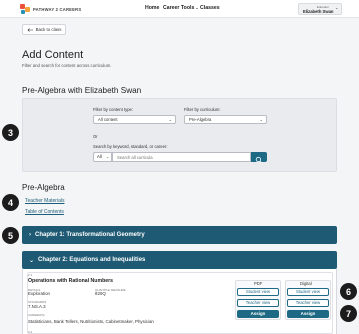  What do you see at coordinates (108, 119) in the screenshot?
I see `content-type-value: All content` at bounding box center [108, 119].